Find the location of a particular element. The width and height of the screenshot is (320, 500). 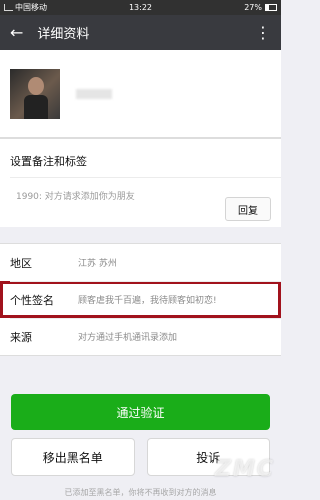

info-row-source: 来源 对方通过手机通讯录添加 is located at coordinates (140, 336).